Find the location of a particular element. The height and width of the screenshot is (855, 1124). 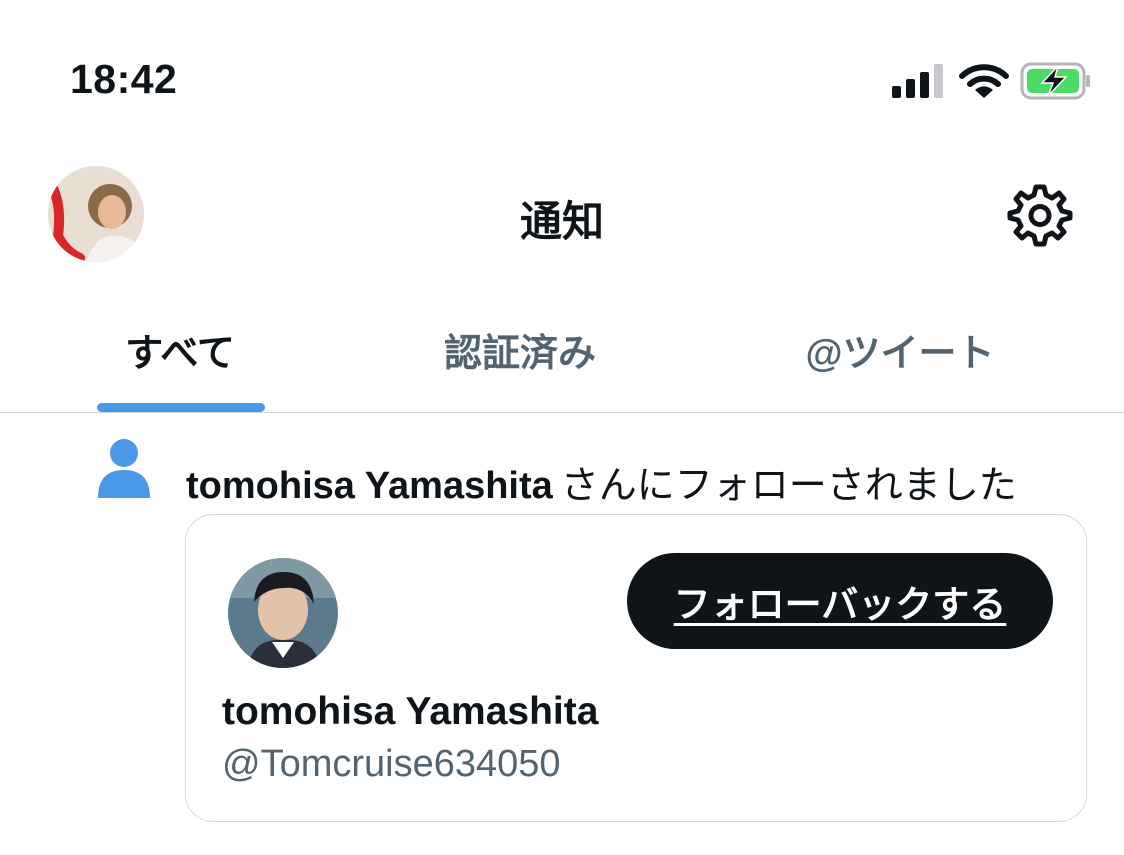

notification-text: tomohisa Yamashita さんにフォローされました is located at coordinates (601, 481).